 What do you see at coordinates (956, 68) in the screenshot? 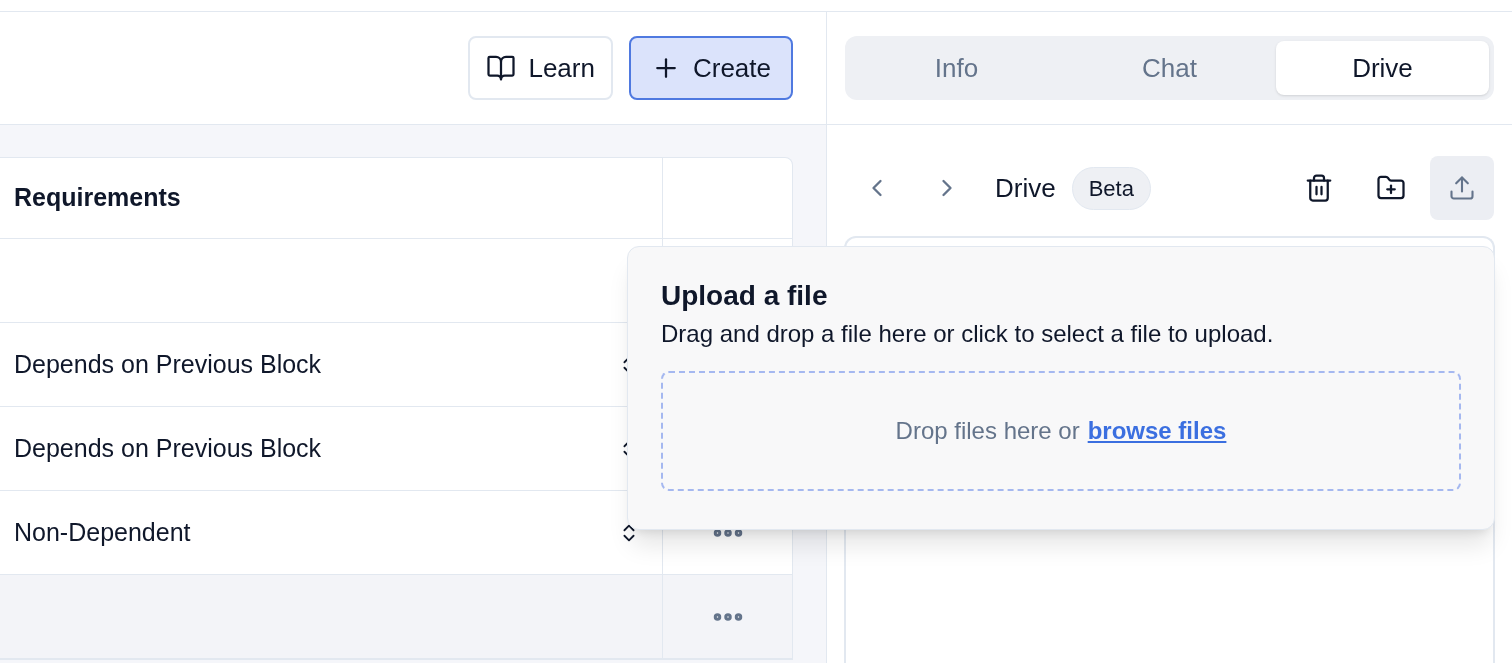
I see `tab: Info` at bounding box center [956, 68].